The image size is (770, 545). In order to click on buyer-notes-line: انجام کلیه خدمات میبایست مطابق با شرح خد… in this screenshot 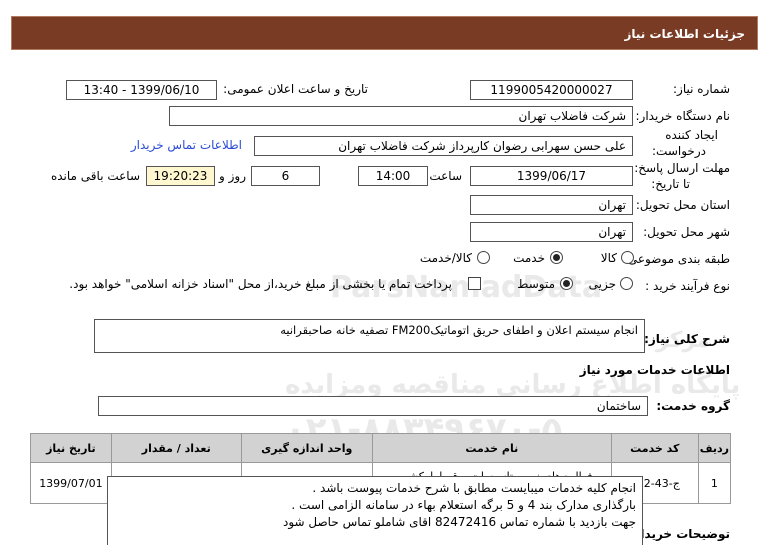, I will do `click(474, 488)`.